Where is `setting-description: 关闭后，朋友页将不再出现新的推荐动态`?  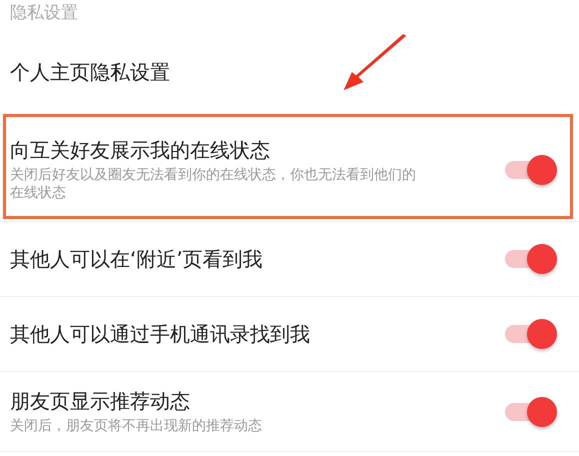 setting-description: 关闭后，朋友页将不再出现新的推荐动态 is located at coordinates (136, 426).